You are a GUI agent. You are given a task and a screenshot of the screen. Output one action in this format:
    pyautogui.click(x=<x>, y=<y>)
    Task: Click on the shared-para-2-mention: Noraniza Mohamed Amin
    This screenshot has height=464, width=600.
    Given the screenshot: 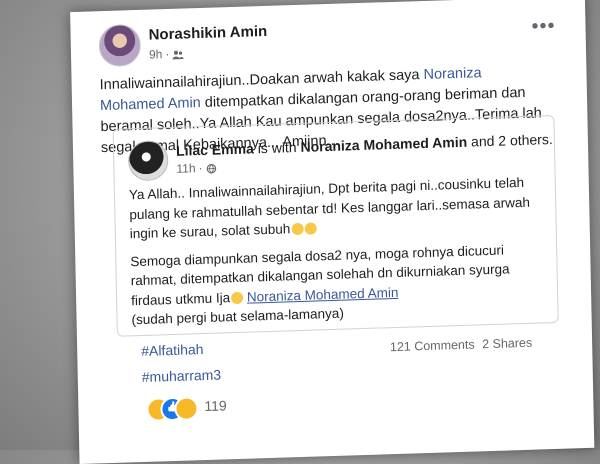 What is the action you would take?
    pyautogui.click(x=323, y=294)
    